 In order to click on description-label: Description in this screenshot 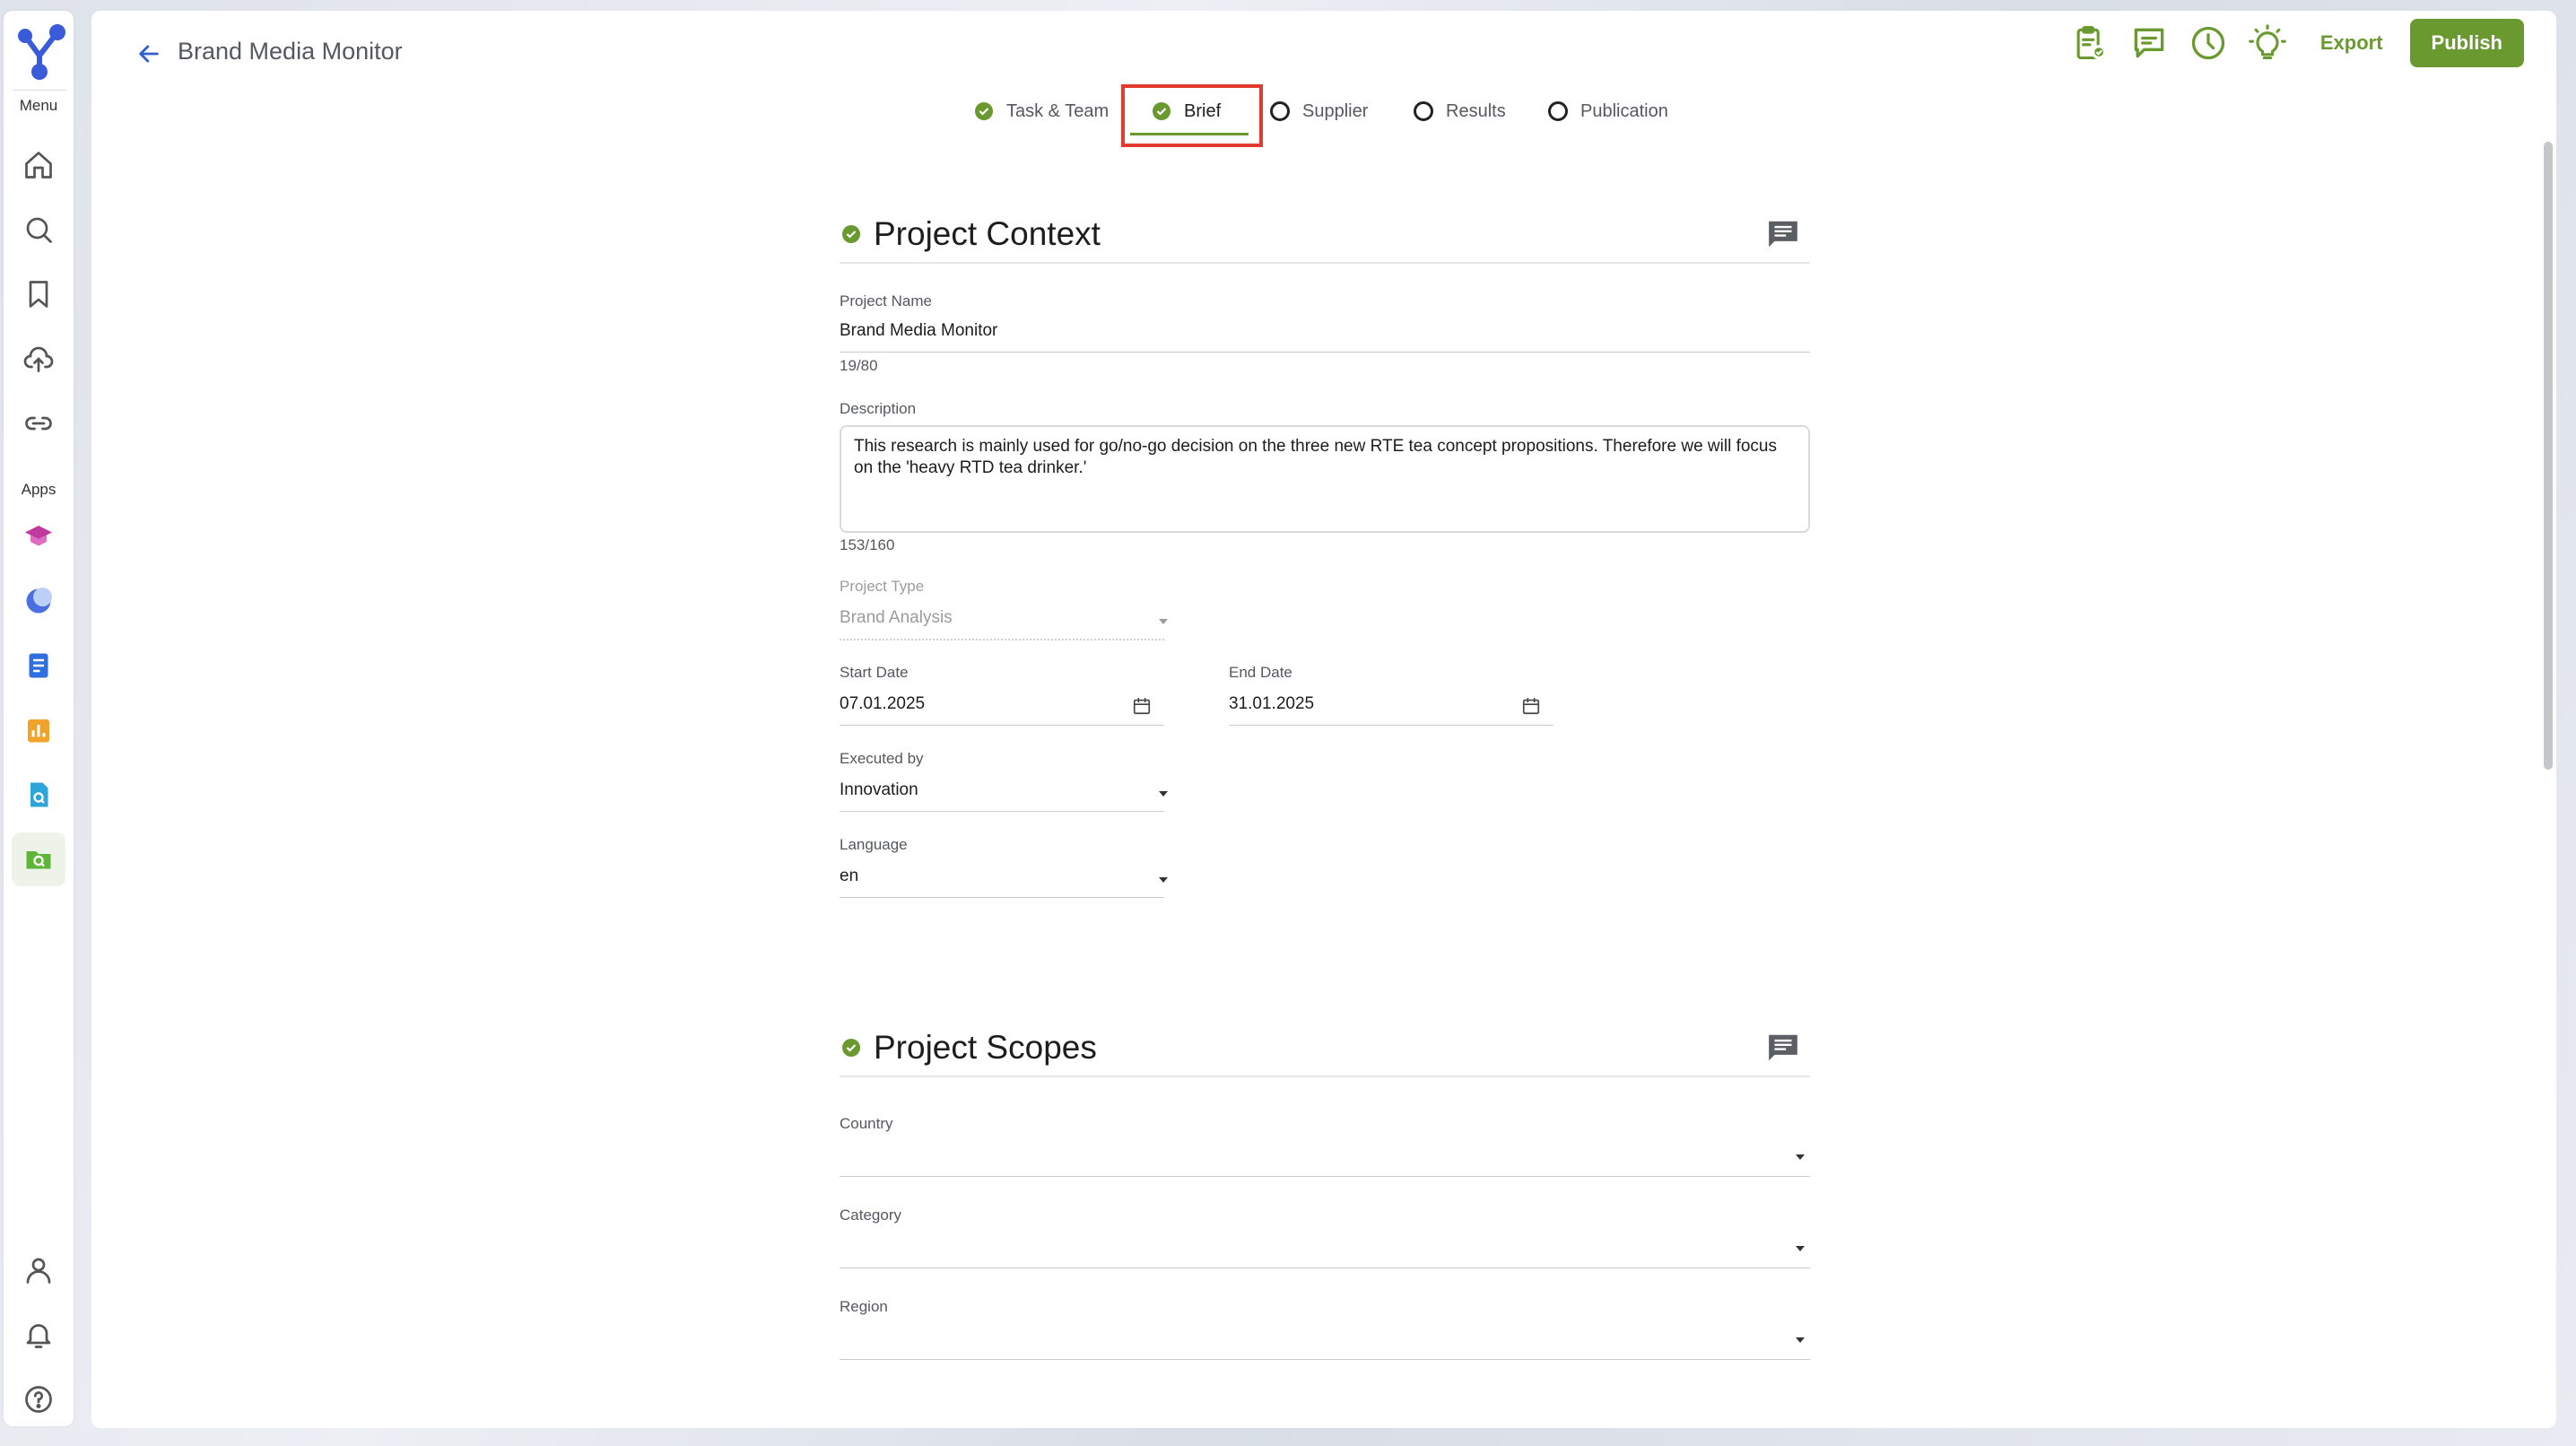, I will do `click(878, 408)`.